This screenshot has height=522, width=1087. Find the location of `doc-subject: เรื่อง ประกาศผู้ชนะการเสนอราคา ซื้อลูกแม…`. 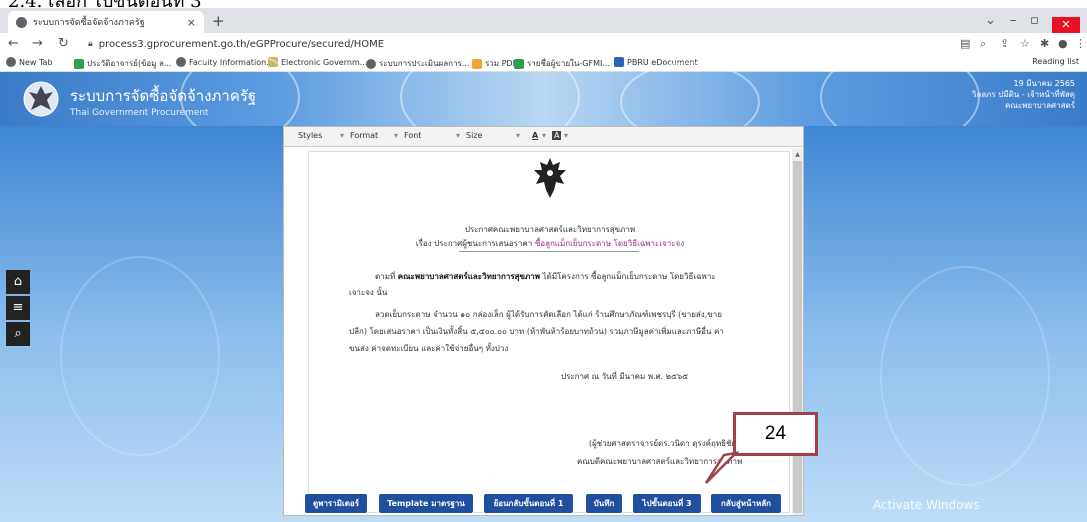

doc-subject: เรื่อง ประกาศผู้ชนะการเสนอราคา ซื้อลูกแม… is located at coordinates (550, 243).